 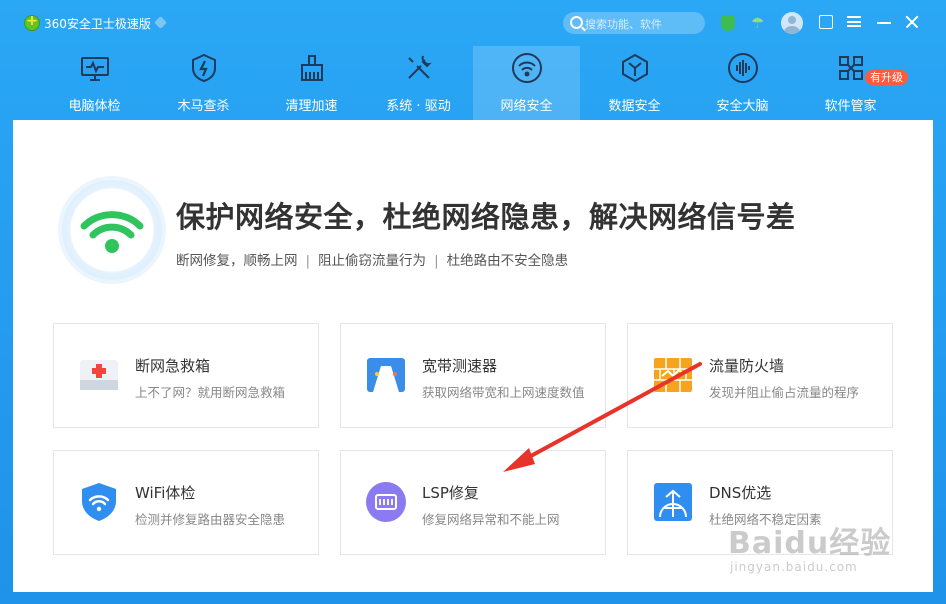 What do you see at coordinates (460, 366) in the screenshot?
I see `card-title: 宽带测速器` at bounding box center [460, 366].